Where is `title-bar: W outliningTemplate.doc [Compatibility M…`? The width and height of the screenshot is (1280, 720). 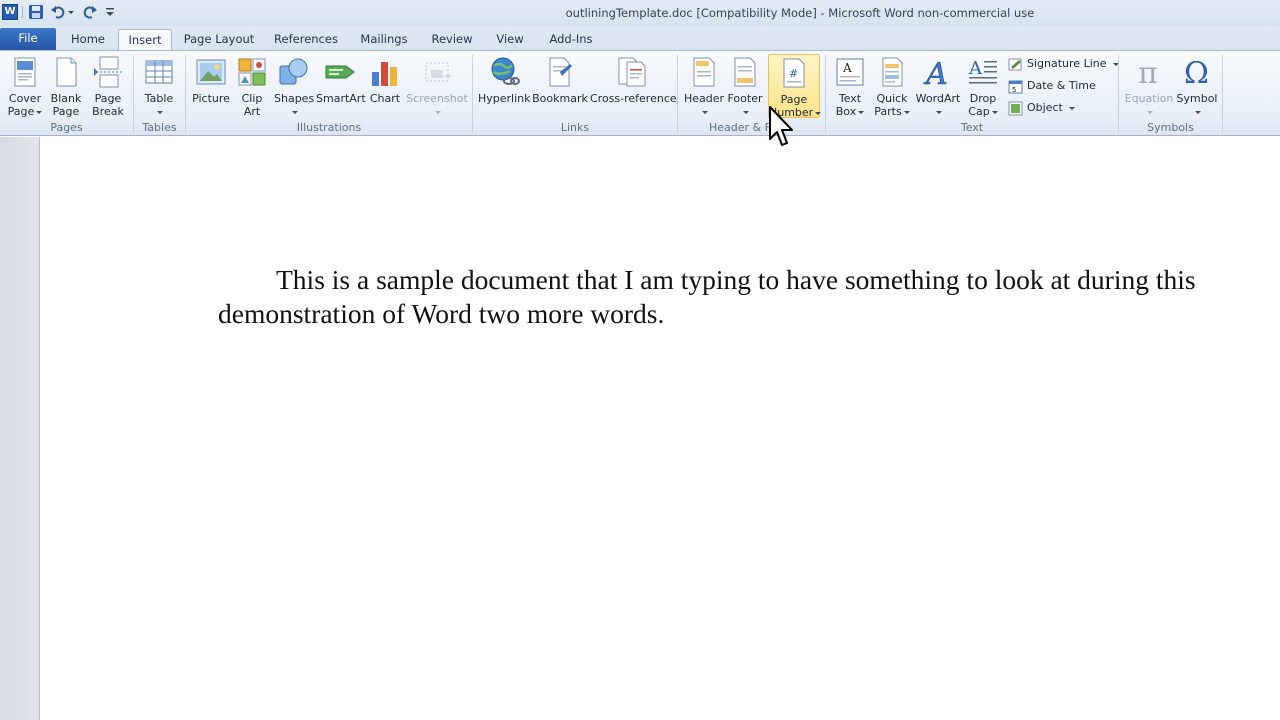 title-bar: W outliningTemplate.doc [Compatibility M… is located at coordinates (640, 13).